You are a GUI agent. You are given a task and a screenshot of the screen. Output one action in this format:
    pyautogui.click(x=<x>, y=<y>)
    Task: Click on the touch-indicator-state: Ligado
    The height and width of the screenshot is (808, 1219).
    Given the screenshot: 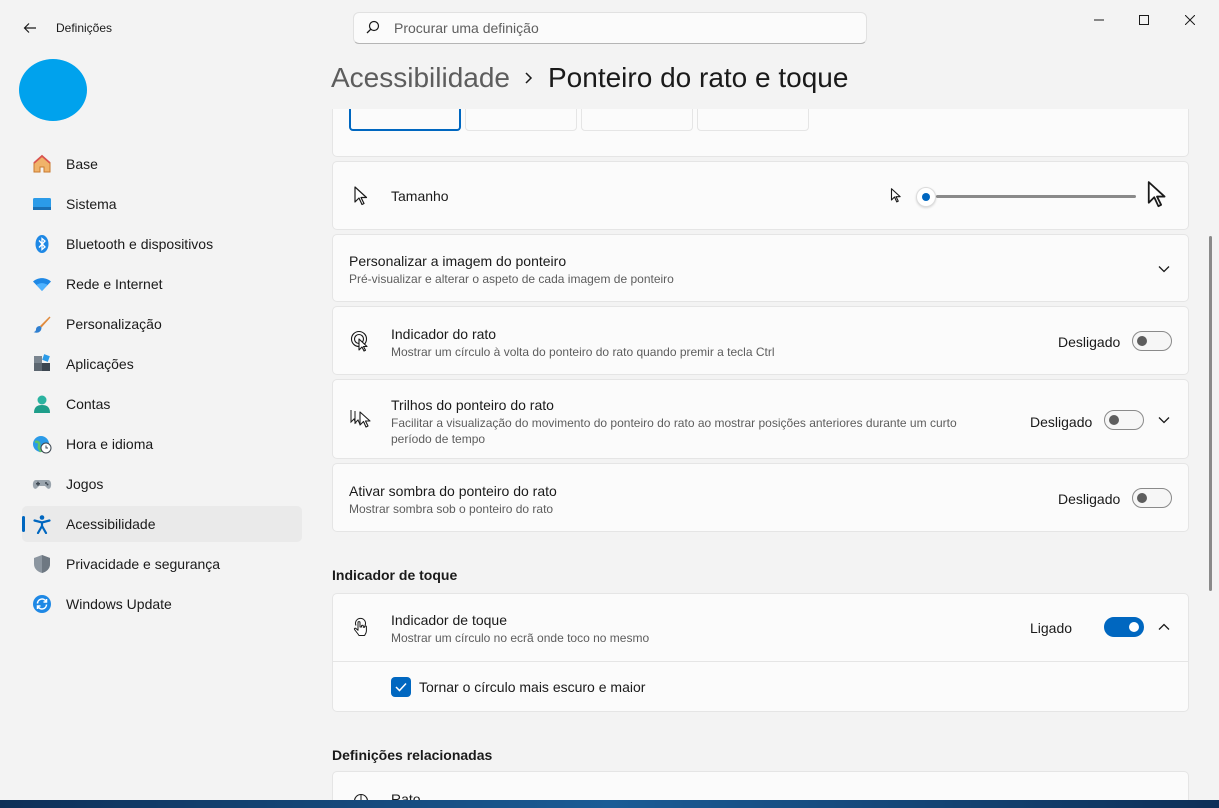 What is the action you would take?
    pyautogui.click(x=1051, y=628)
    